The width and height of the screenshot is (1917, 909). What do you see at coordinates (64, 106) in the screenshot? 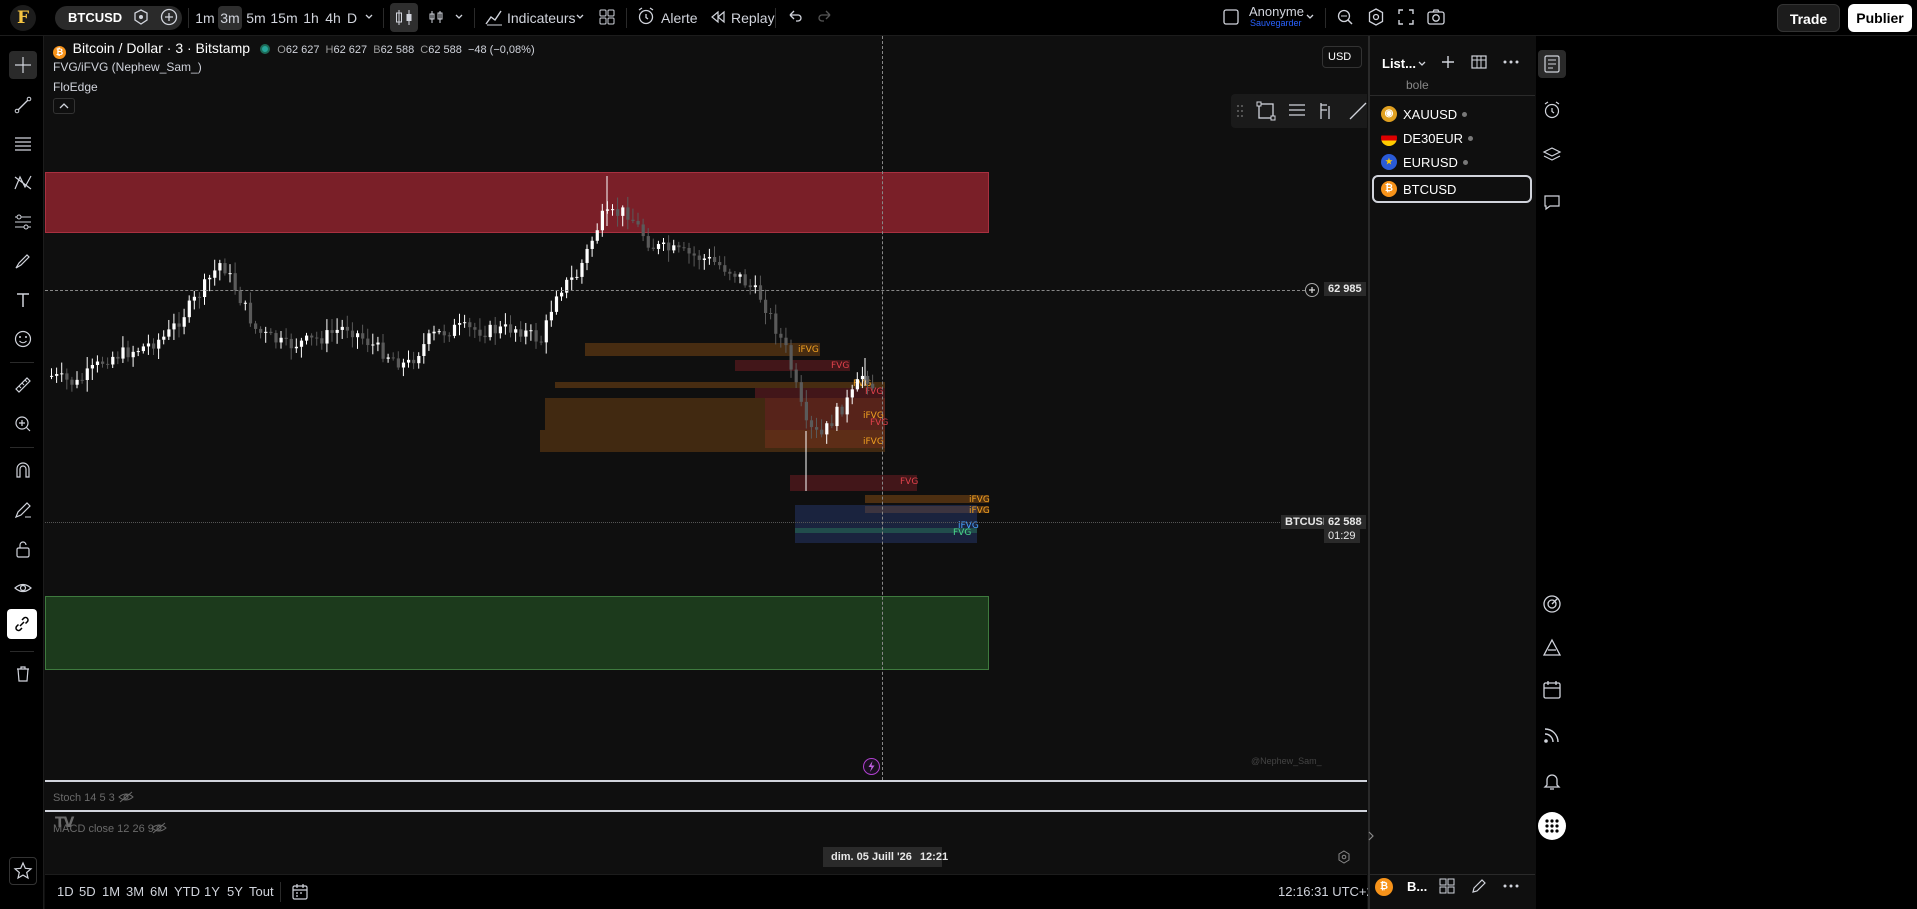
I see `collapse-legend-button` at bounding box center [64, 106].